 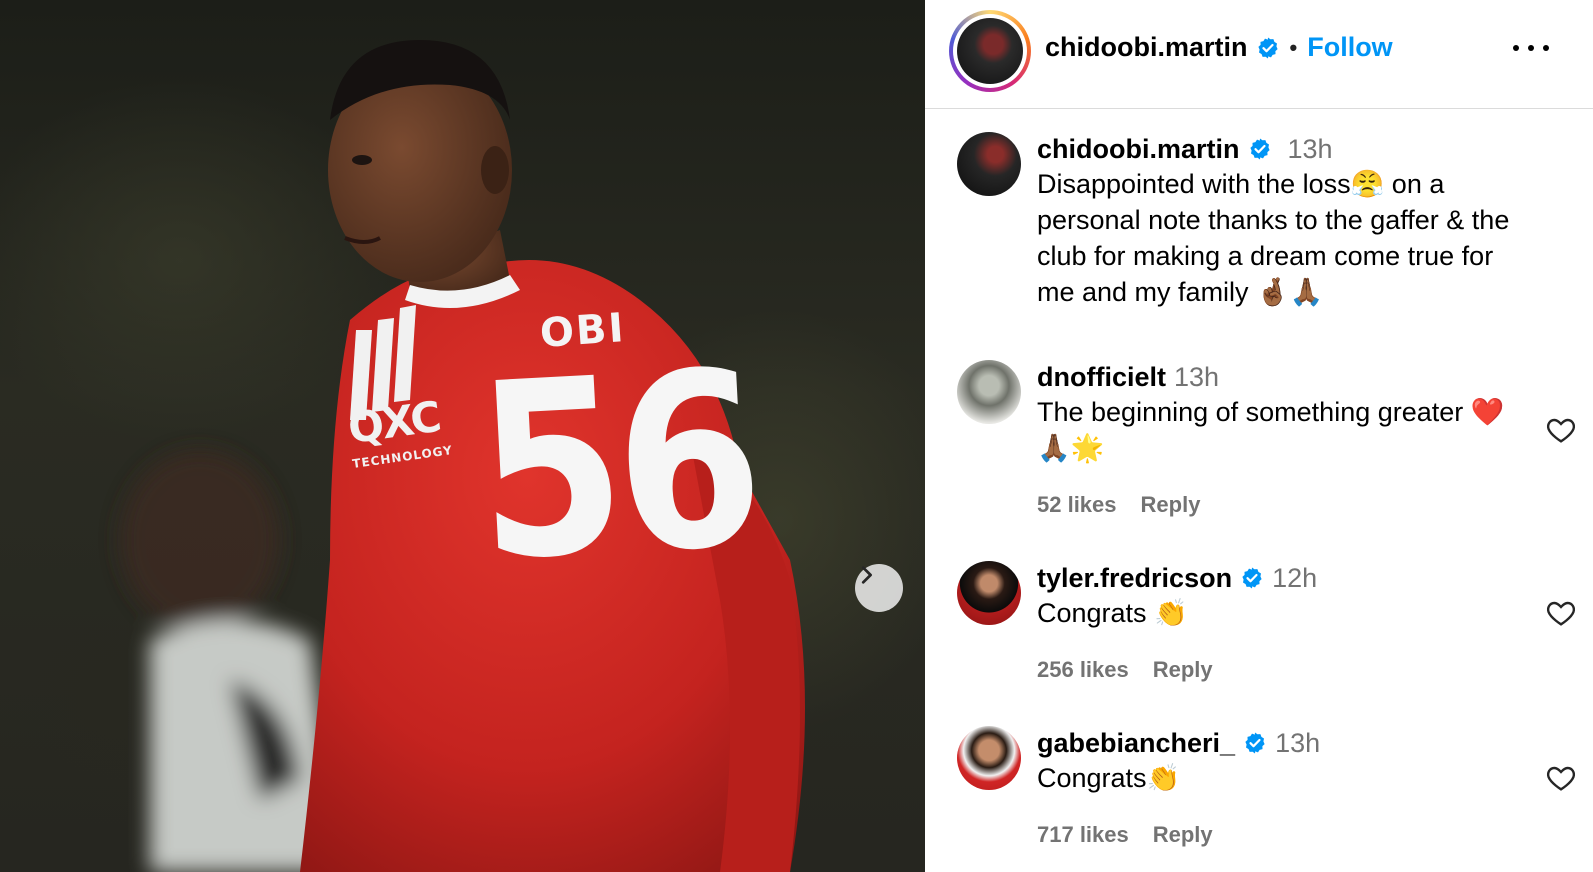 I want to click on comment-username: gabebiancheri_, so click(x=1136, y=743).